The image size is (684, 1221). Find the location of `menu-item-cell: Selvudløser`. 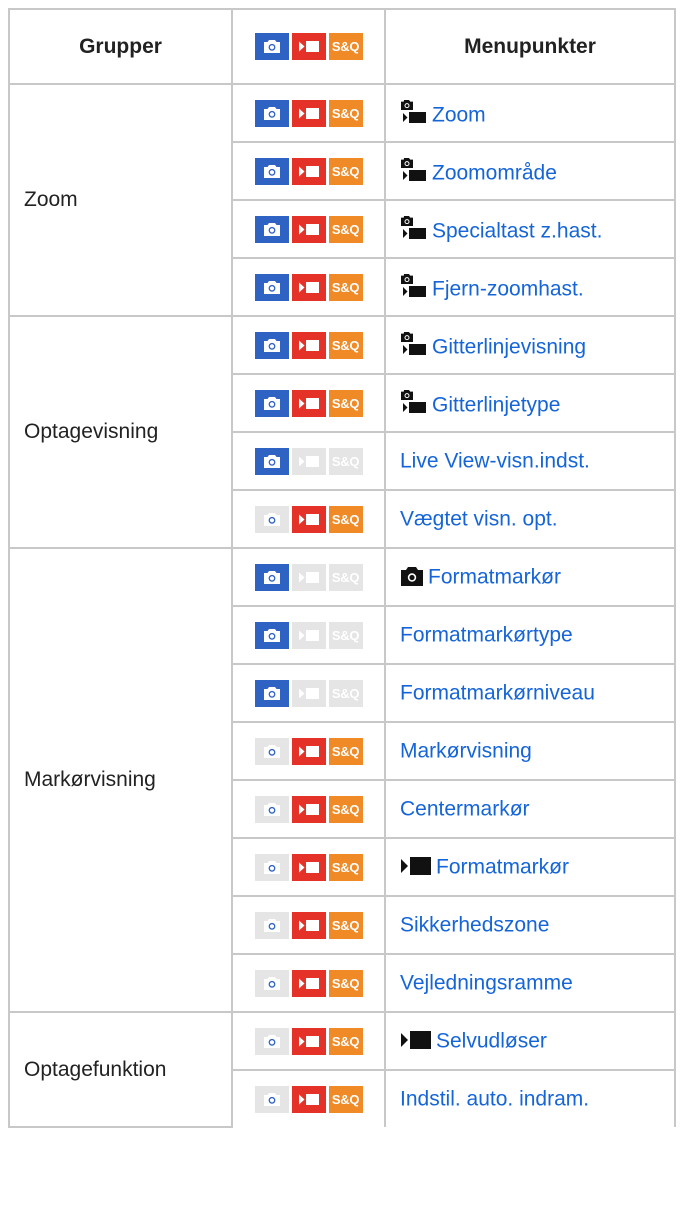

menu-item-cell: Selvudløser is located at coordinates (530, 1041).